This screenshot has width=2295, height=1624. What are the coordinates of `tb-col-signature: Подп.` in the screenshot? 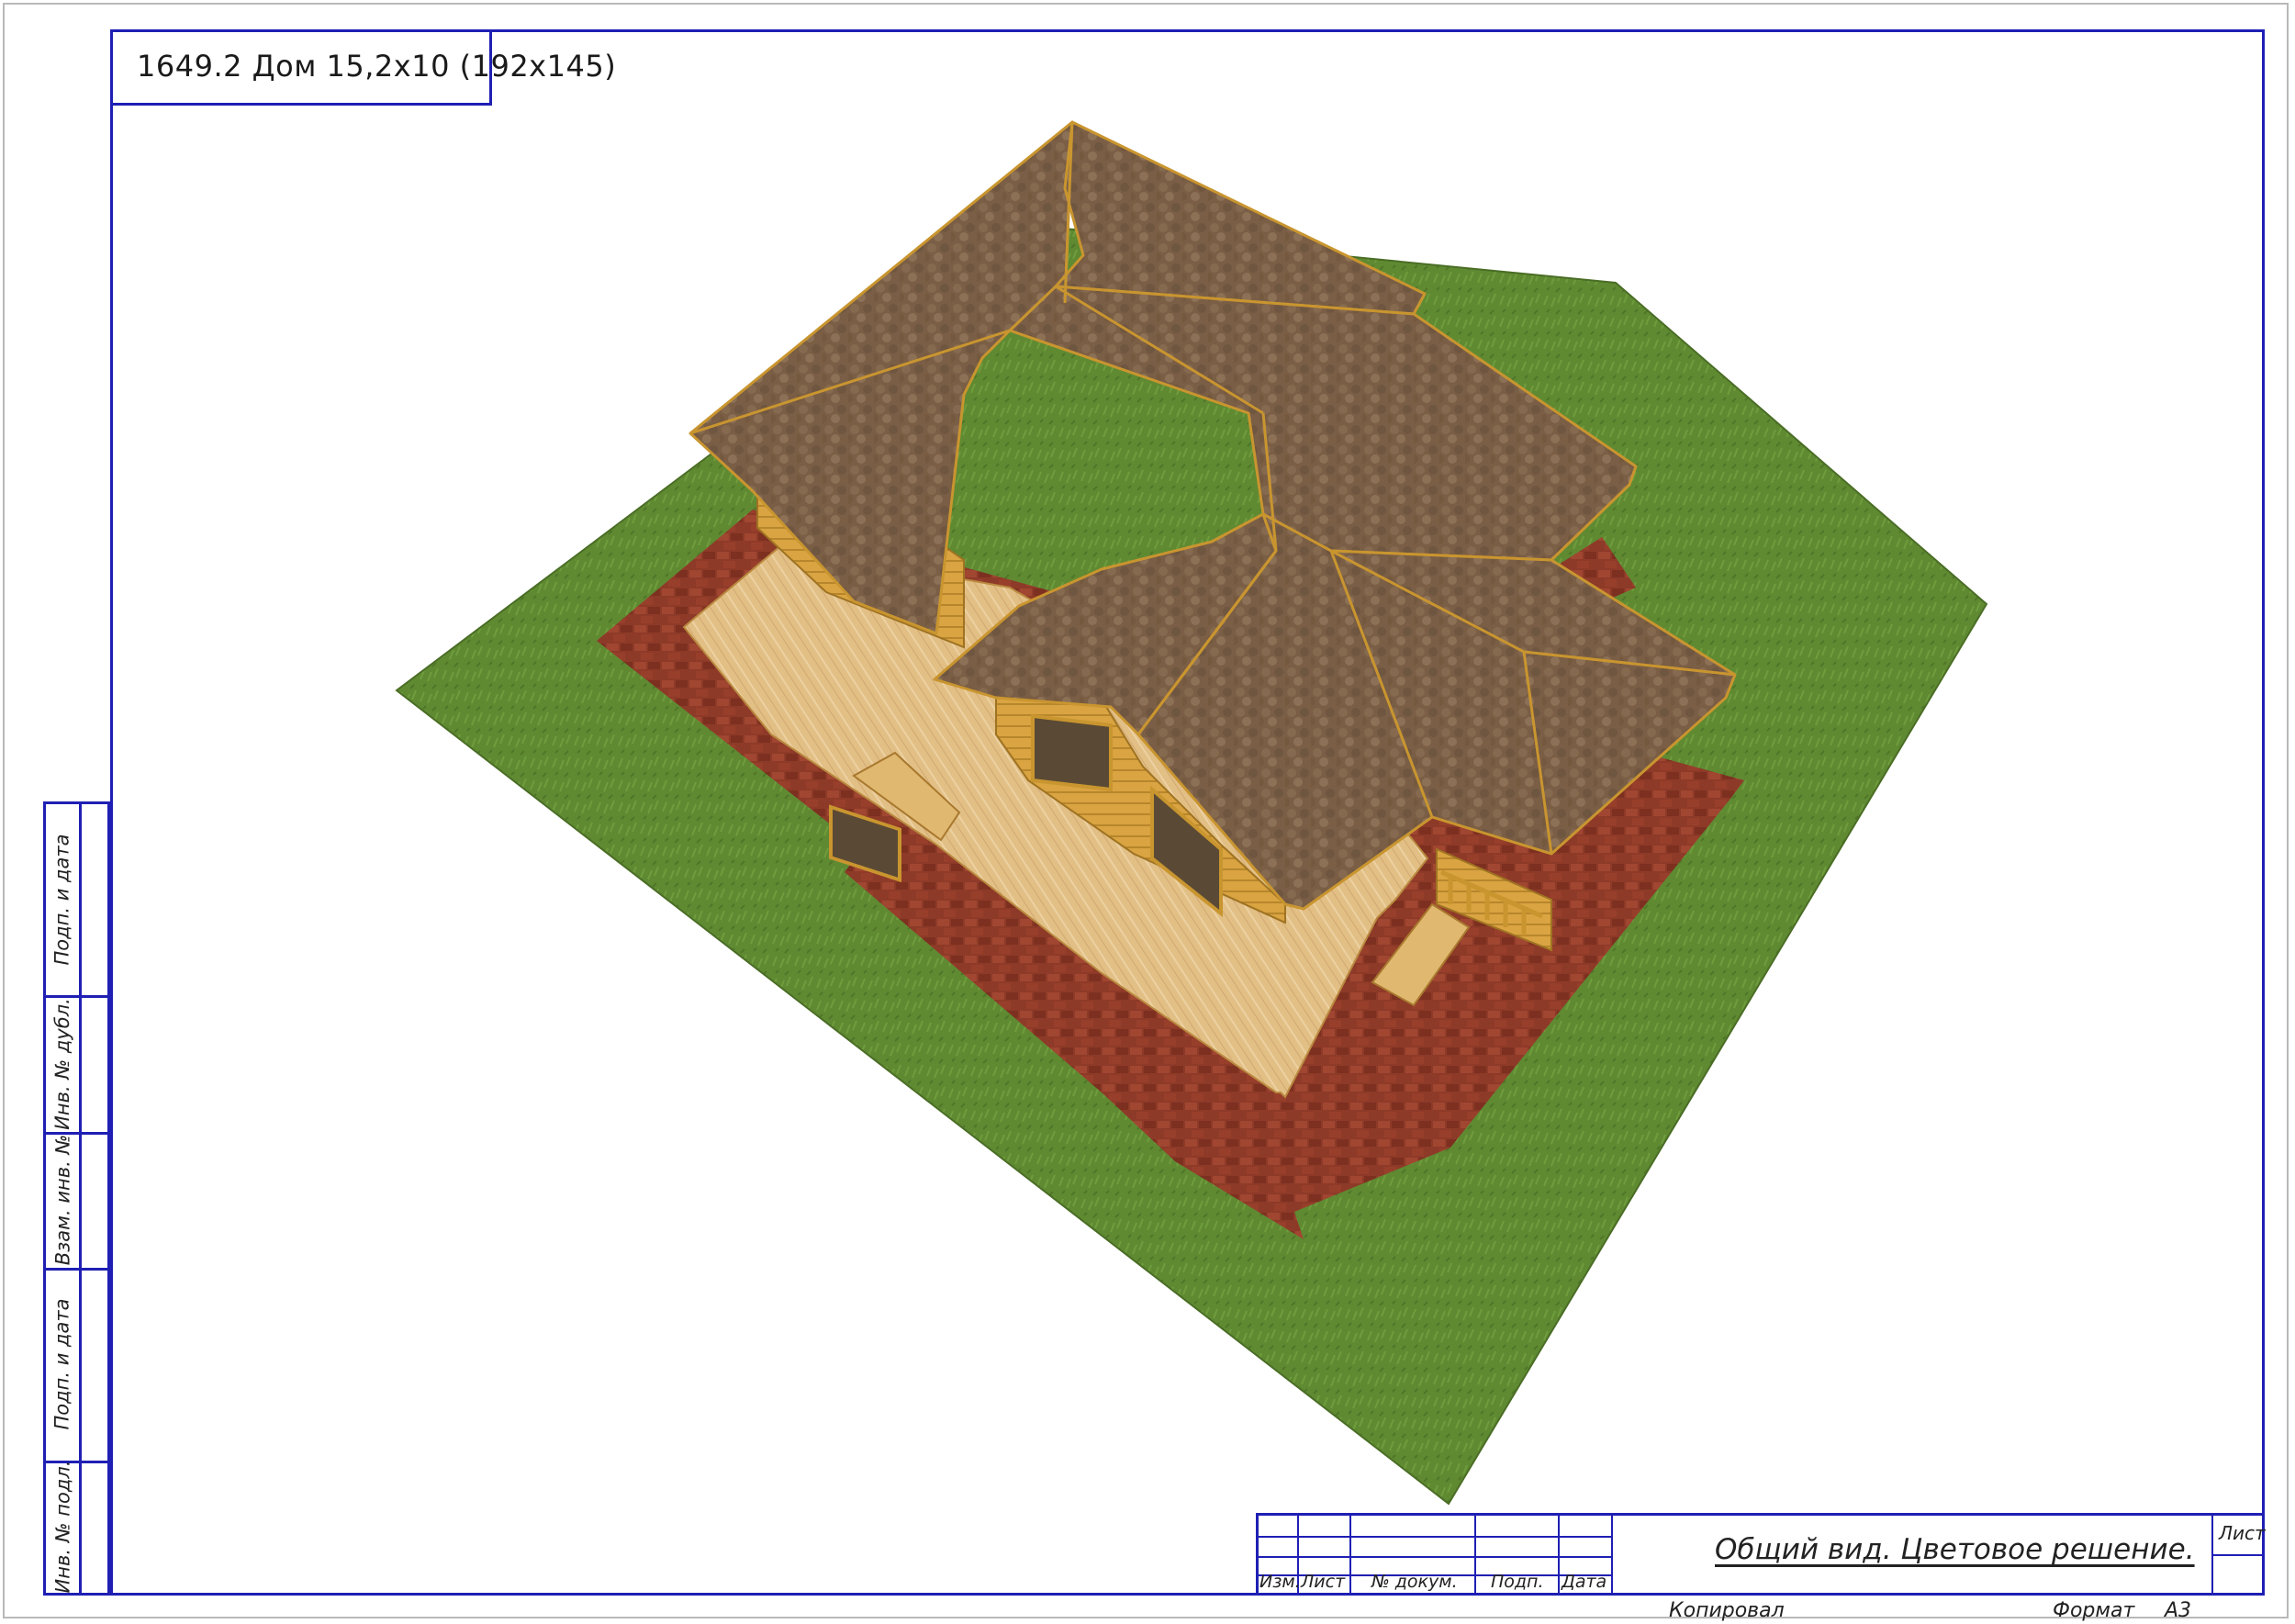 It's located at (1517, 1582).